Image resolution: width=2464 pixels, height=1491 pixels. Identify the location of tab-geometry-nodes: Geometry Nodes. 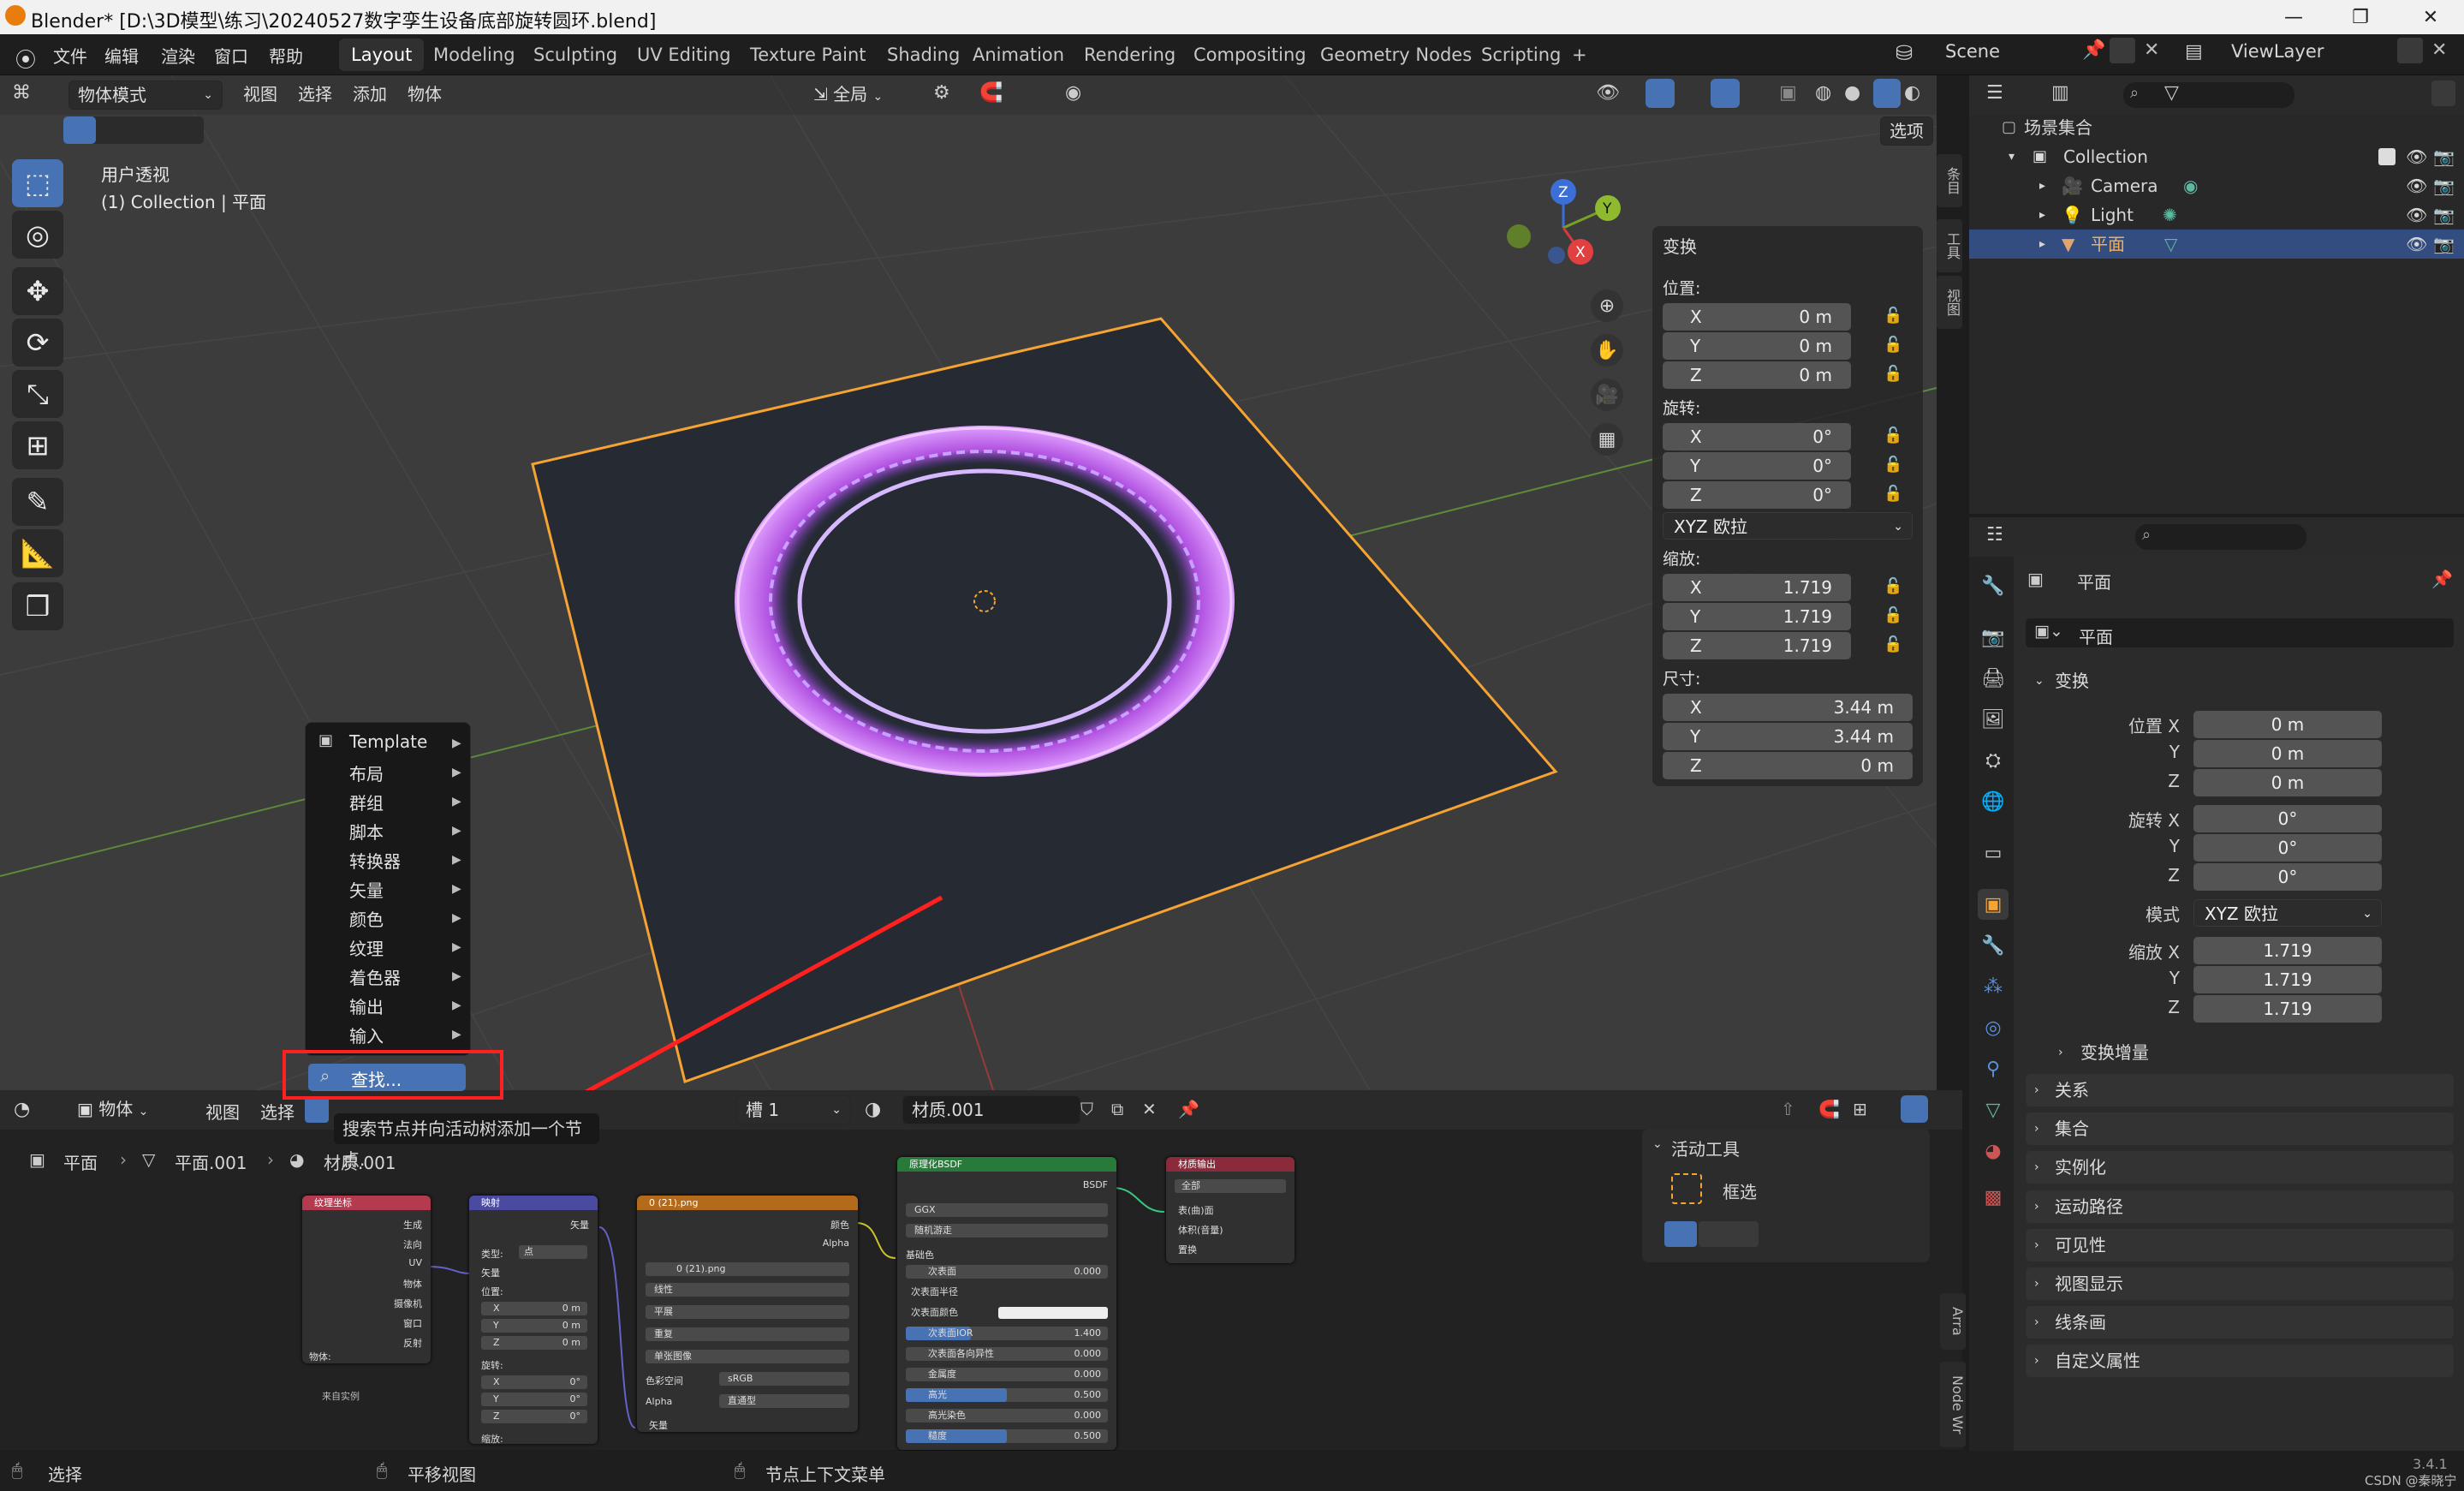
(1396, 55).